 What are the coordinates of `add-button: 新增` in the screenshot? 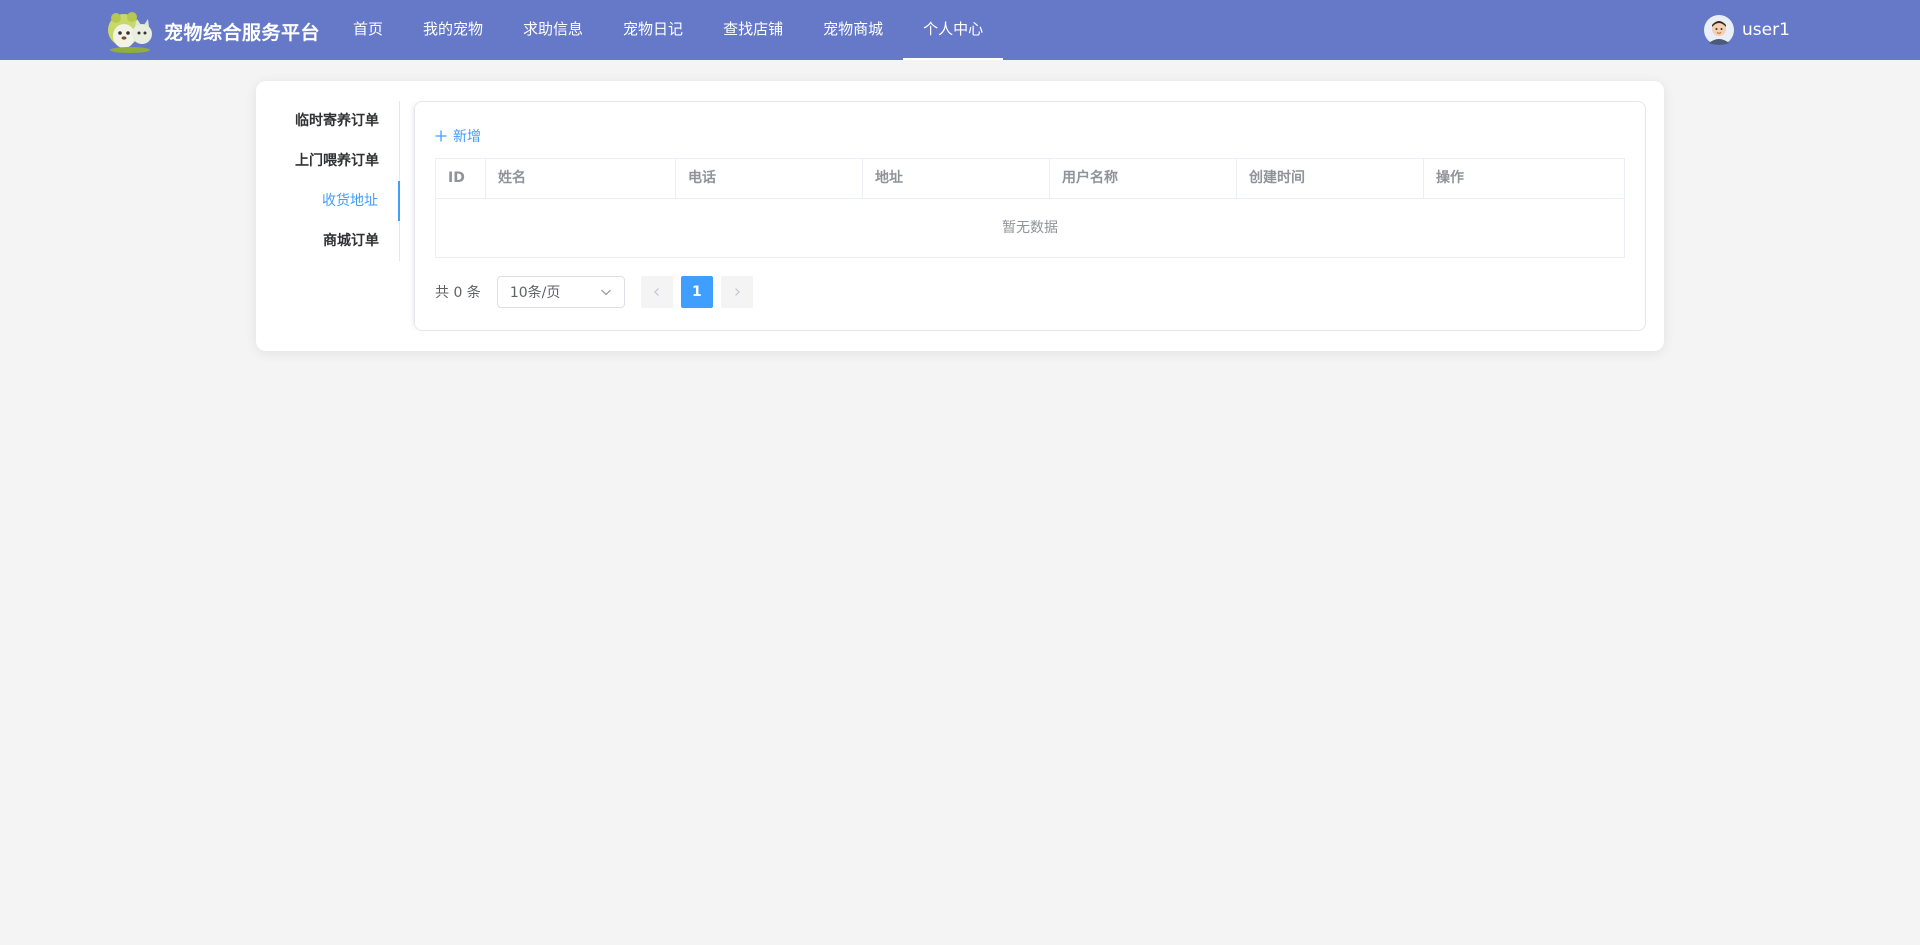 It's located at (458, 136).